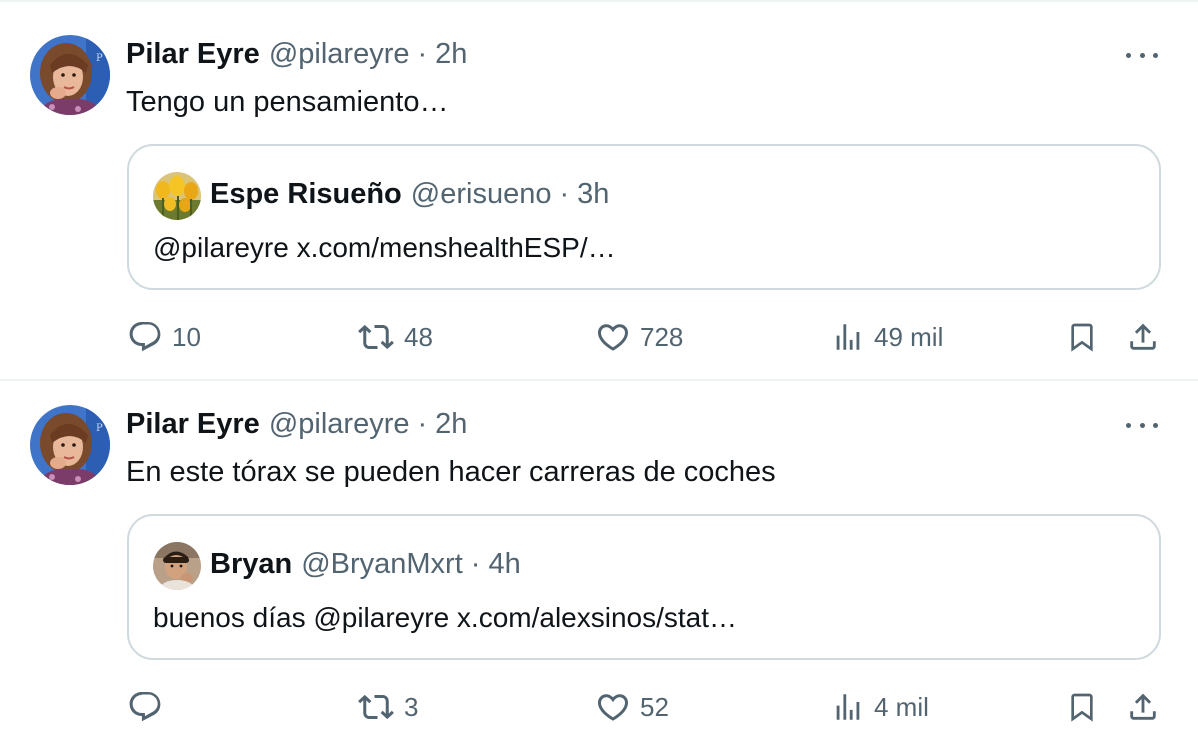 The height and width of the screenshot is (746, 1198). I want to click on profile-photo-bryan-icon, so click(177, 566).